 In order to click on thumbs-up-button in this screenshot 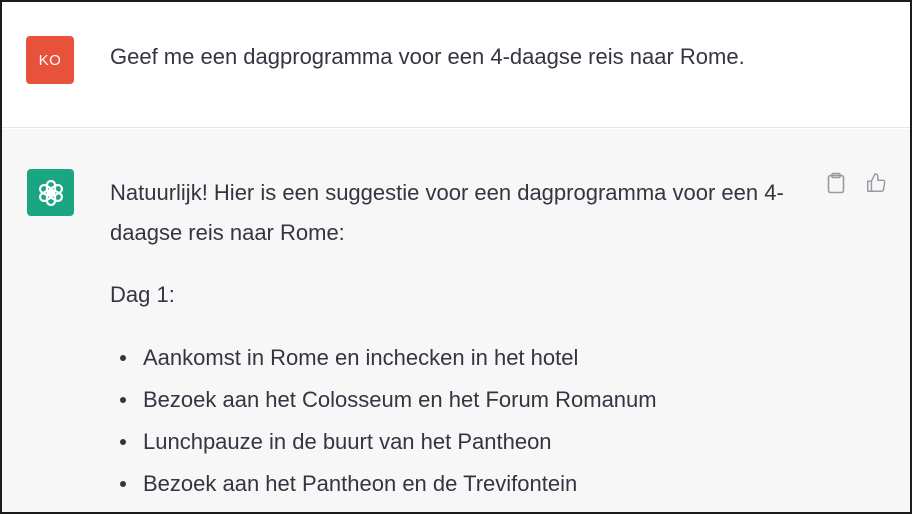, I will do `click(876, 183)`.